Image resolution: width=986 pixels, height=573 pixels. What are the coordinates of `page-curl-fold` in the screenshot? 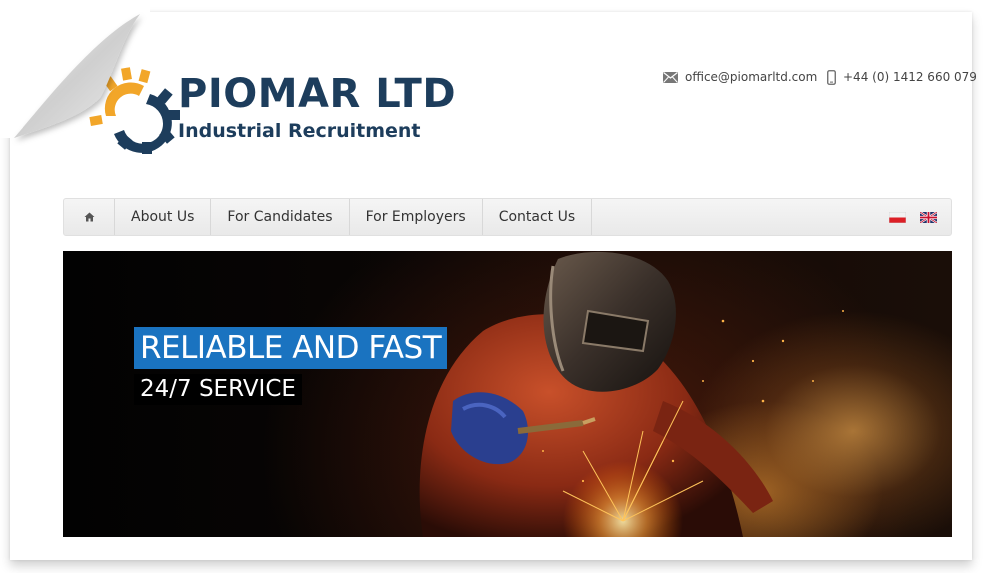 It's located at (75, 69).